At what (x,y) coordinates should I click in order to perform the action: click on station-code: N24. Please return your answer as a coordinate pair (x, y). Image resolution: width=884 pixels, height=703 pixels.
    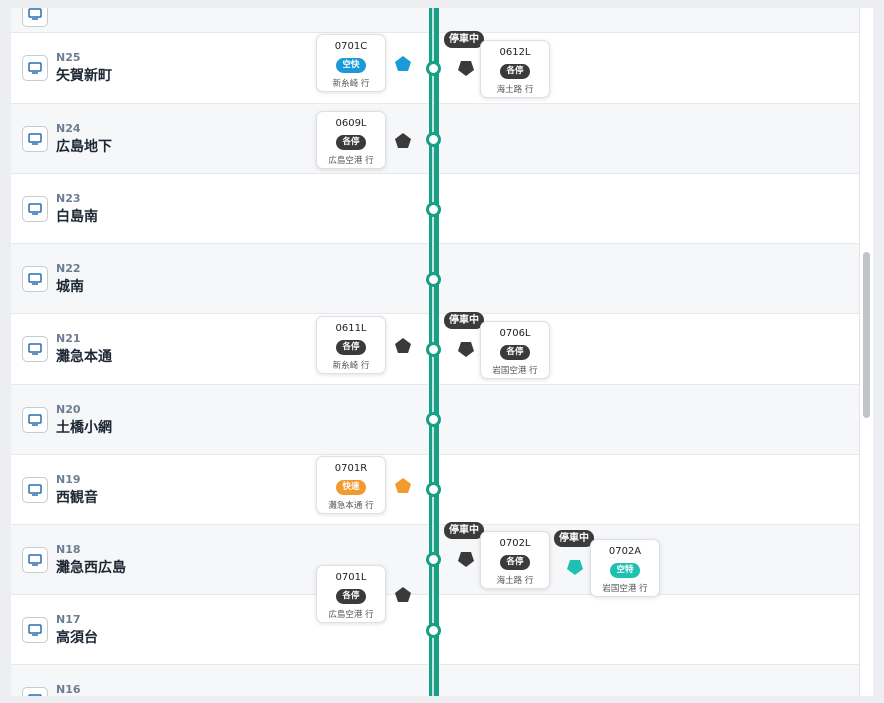
    Looking at the image, I should click on (68, 128).